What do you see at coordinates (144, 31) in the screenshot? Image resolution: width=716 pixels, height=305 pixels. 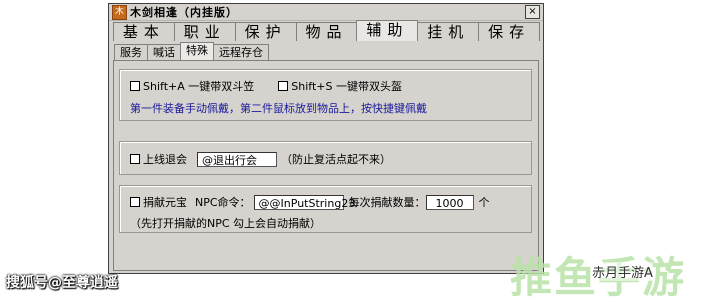 I see `tab-basic: 基本` at bounding box center [144, 31].